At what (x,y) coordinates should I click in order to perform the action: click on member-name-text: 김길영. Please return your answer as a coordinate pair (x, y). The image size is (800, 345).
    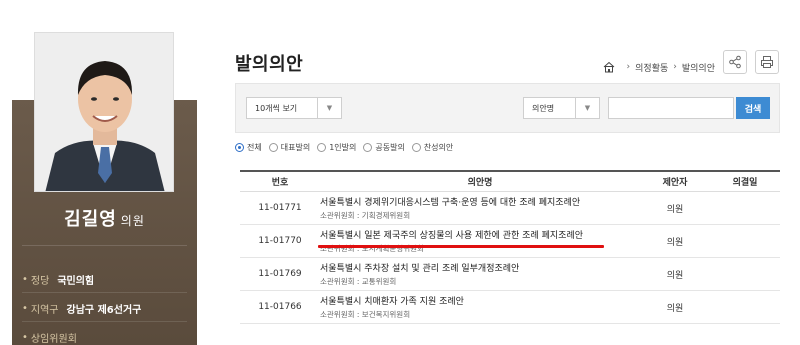
    Looking at the image, I should click on (90, 219).